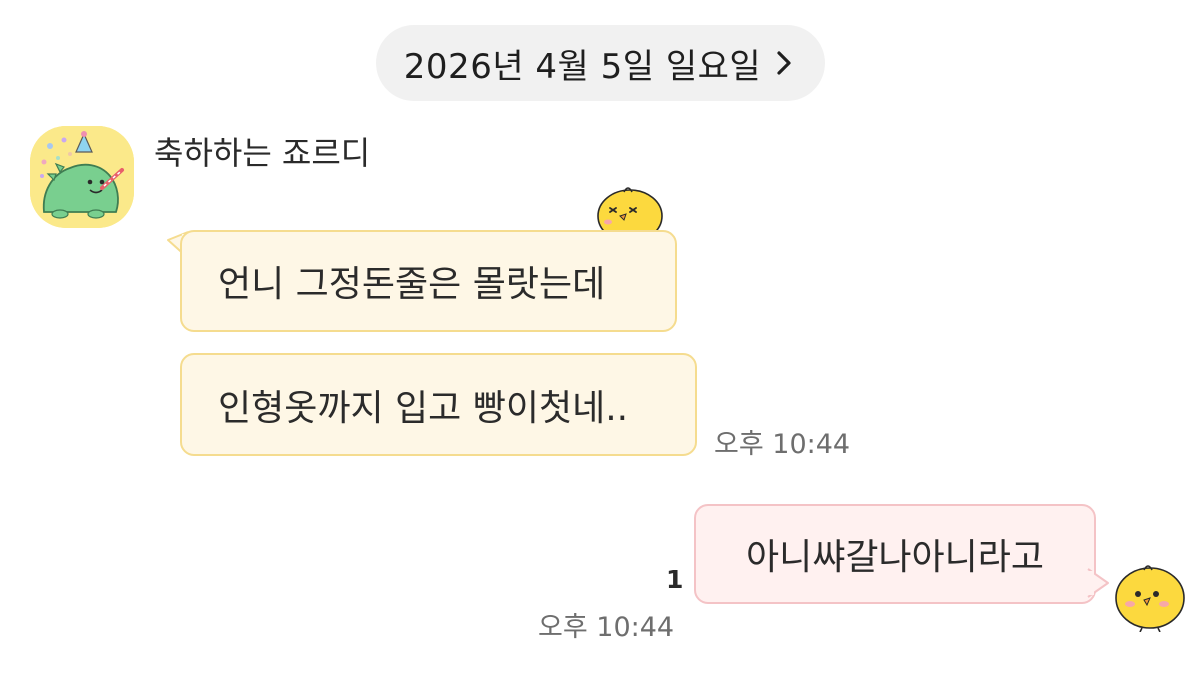 This screenshot has width=1200, height=679. I want to click on chevron-right-icon, so click(786, 63).